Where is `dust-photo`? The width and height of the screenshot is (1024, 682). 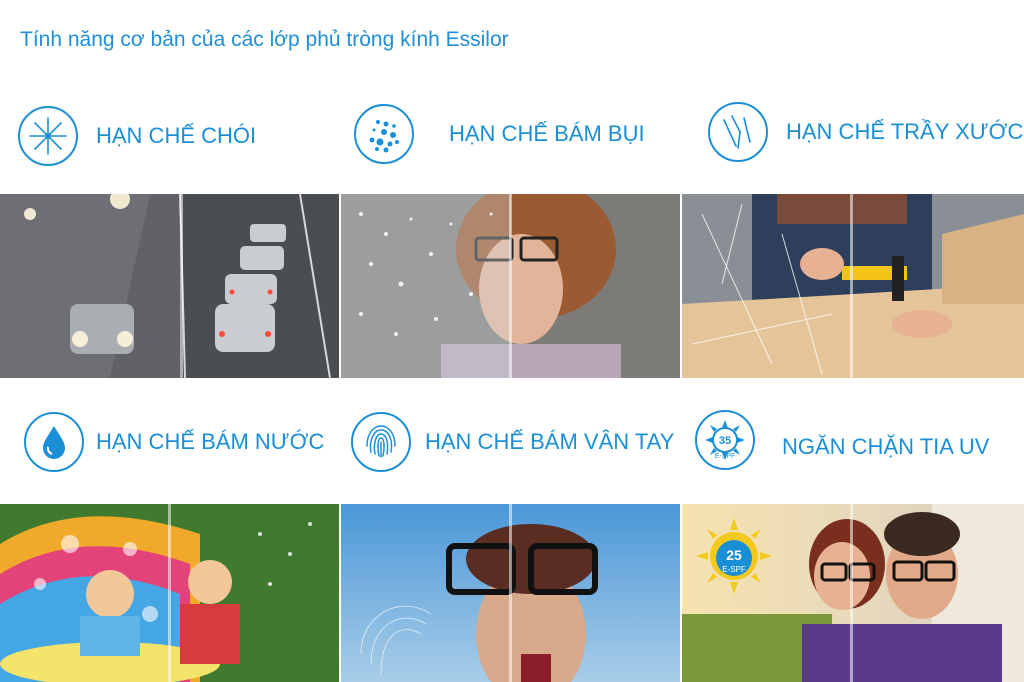 dust-photo is located at coordinates (510, 286).